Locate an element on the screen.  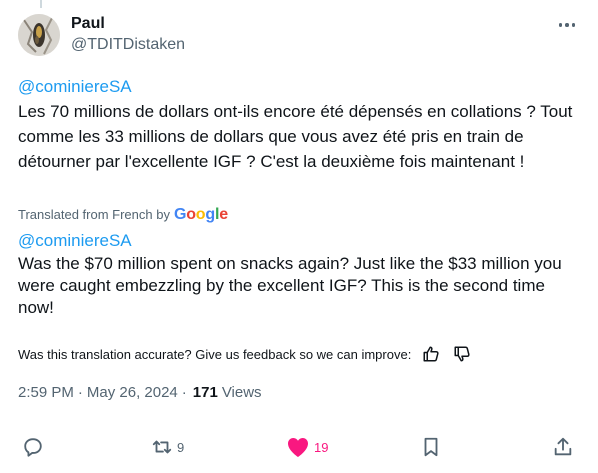
bookmark-button is located at coordinates (431, 447).